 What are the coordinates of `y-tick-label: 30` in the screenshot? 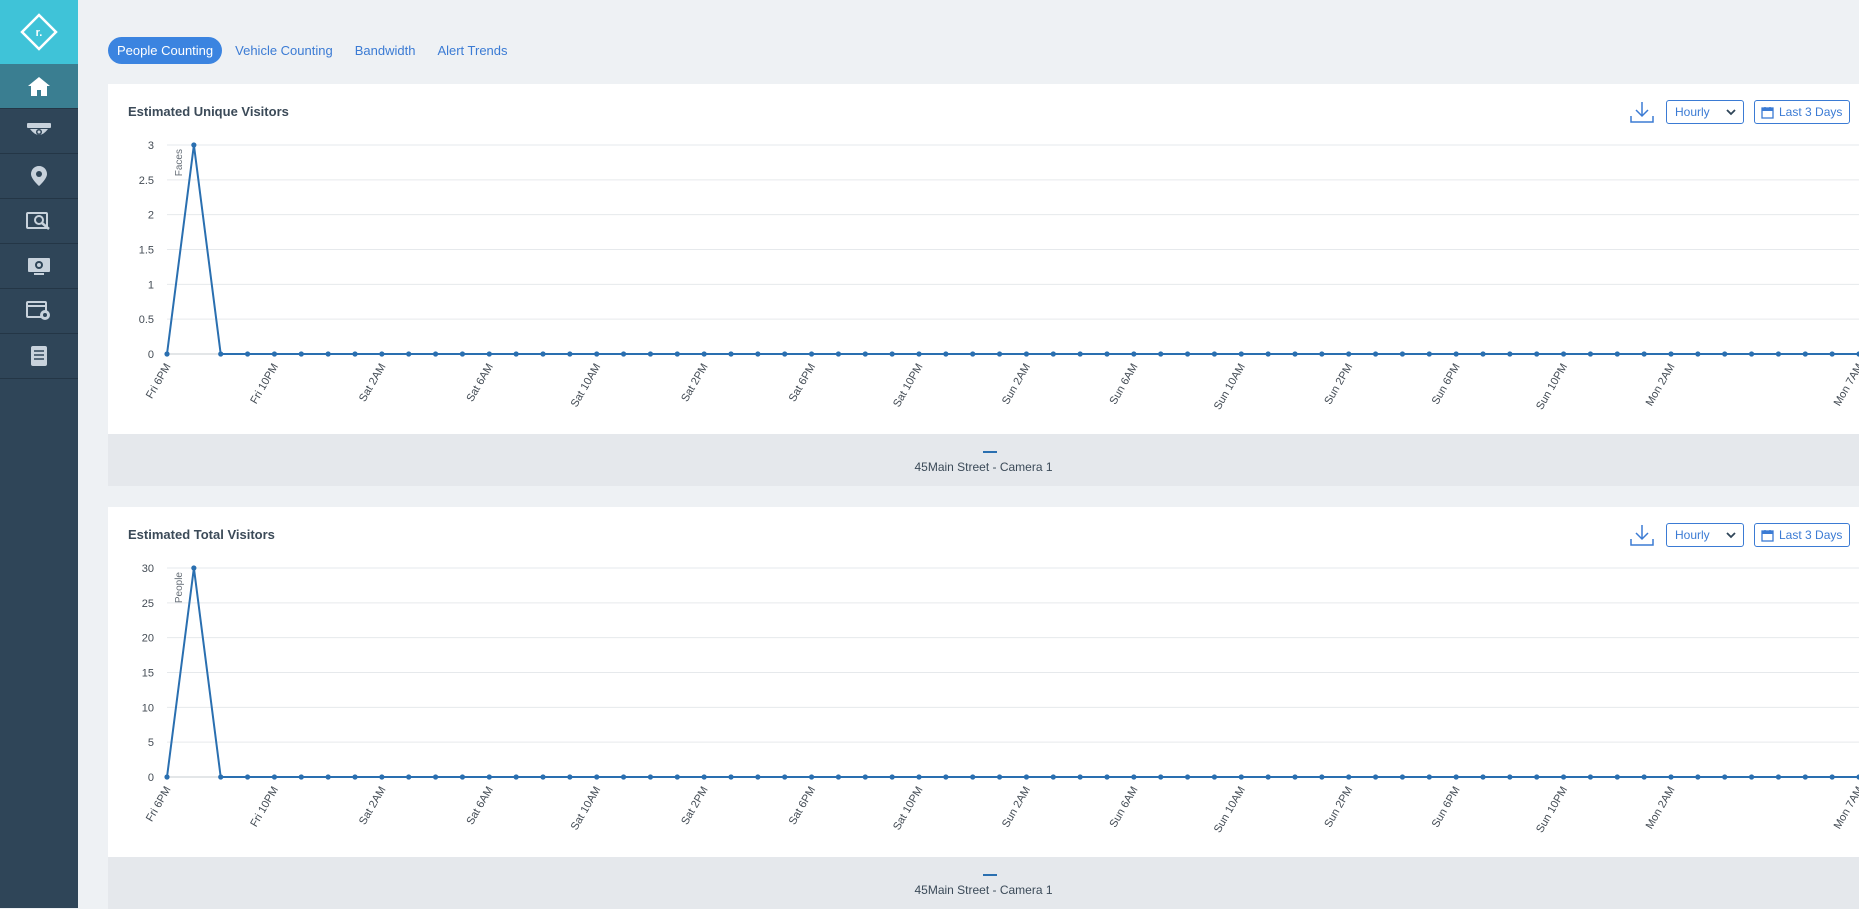 It's located at (148, 569).